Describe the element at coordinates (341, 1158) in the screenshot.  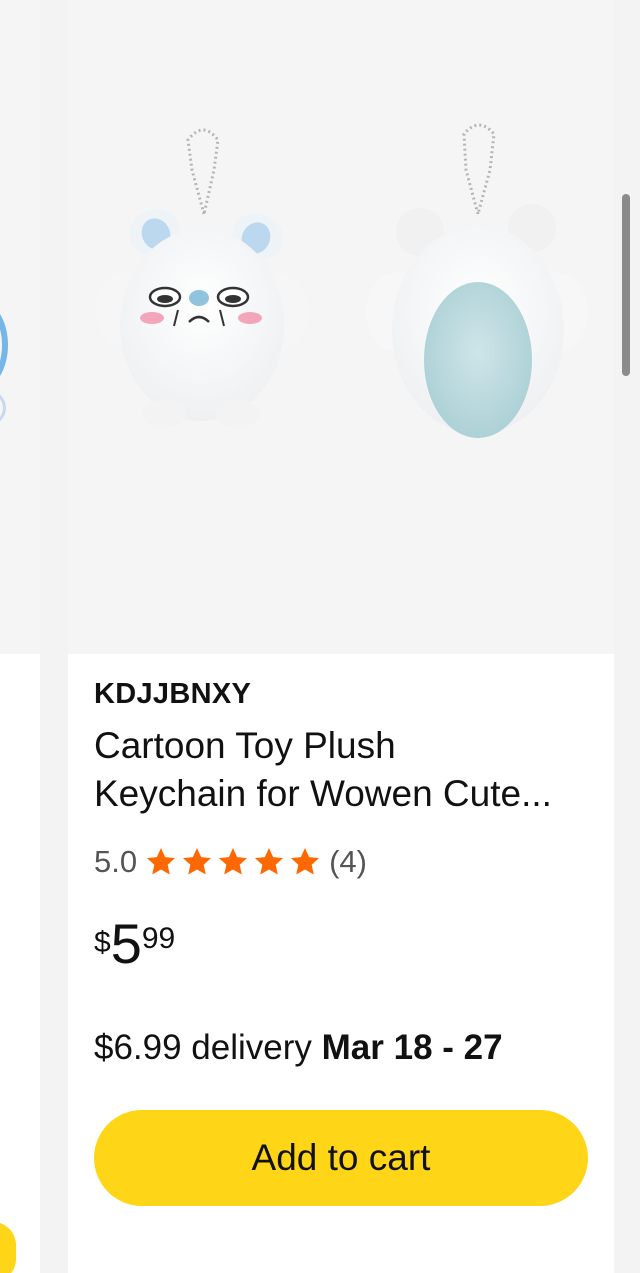
I see `add-to-cart-button: Add to cart` at that location.